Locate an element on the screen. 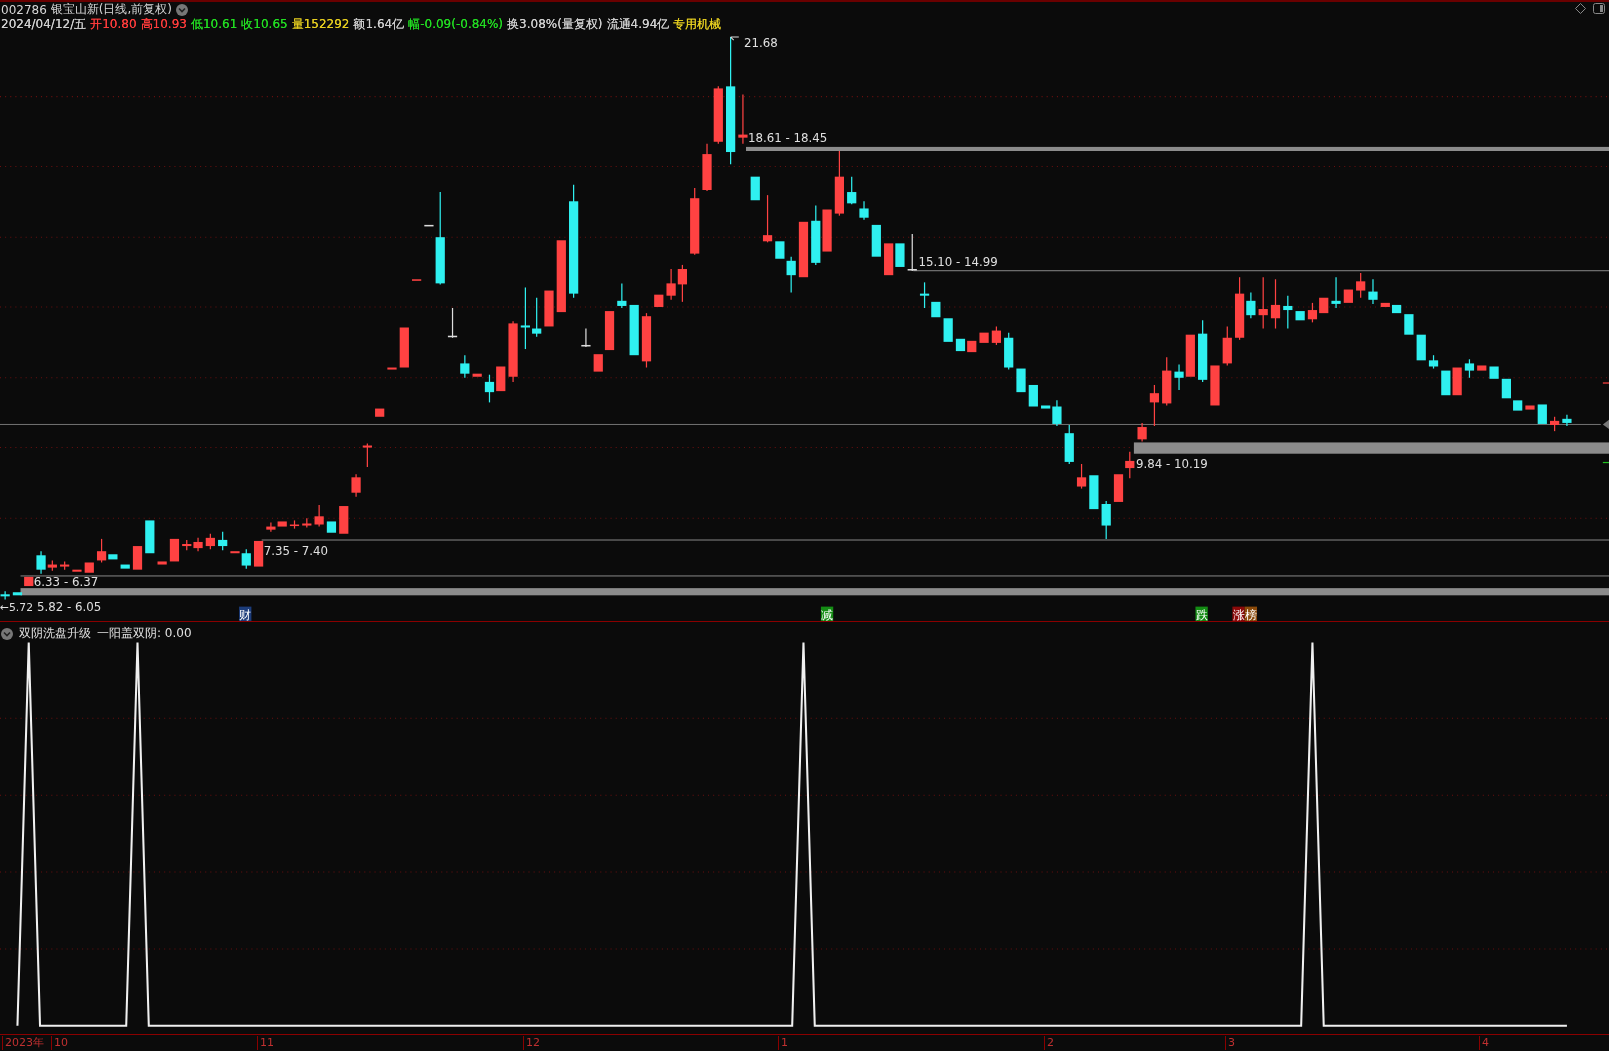  collapse-icon is located at coordinates (7, 633).